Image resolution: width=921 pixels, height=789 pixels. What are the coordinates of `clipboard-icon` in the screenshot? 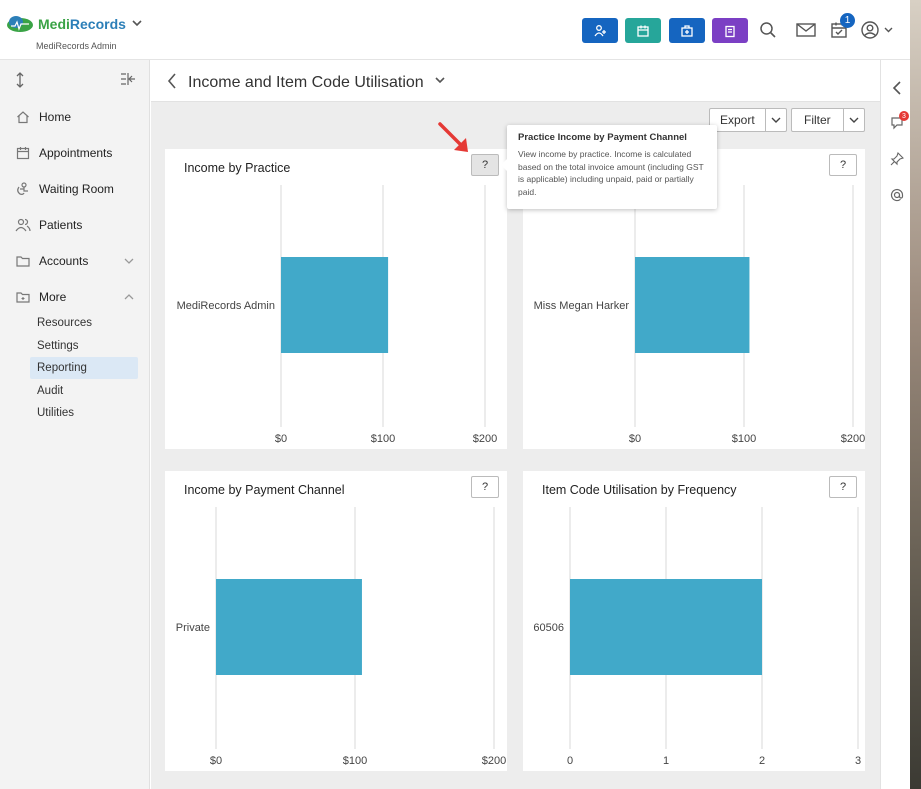 It's located at (730, 31).